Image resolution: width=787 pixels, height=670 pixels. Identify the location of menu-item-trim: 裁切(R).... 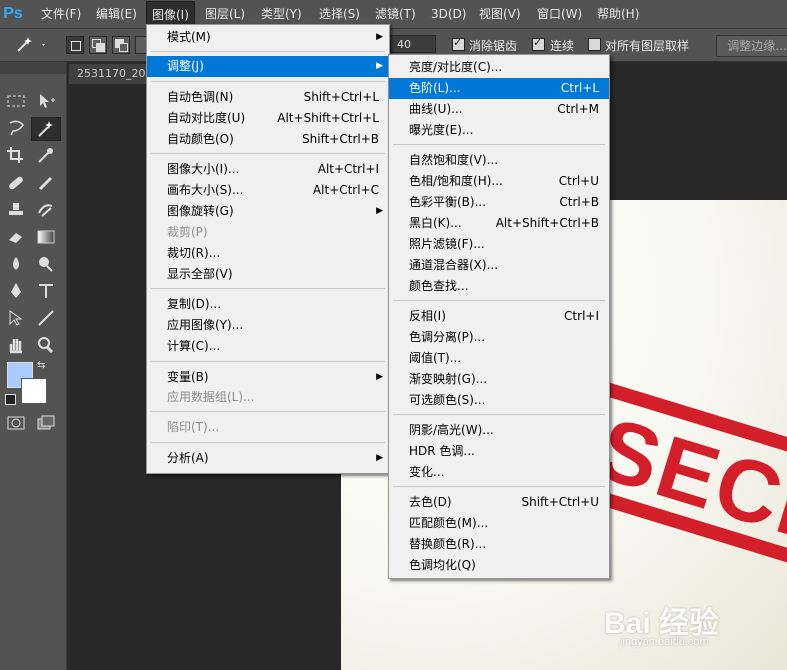
(268, 253).